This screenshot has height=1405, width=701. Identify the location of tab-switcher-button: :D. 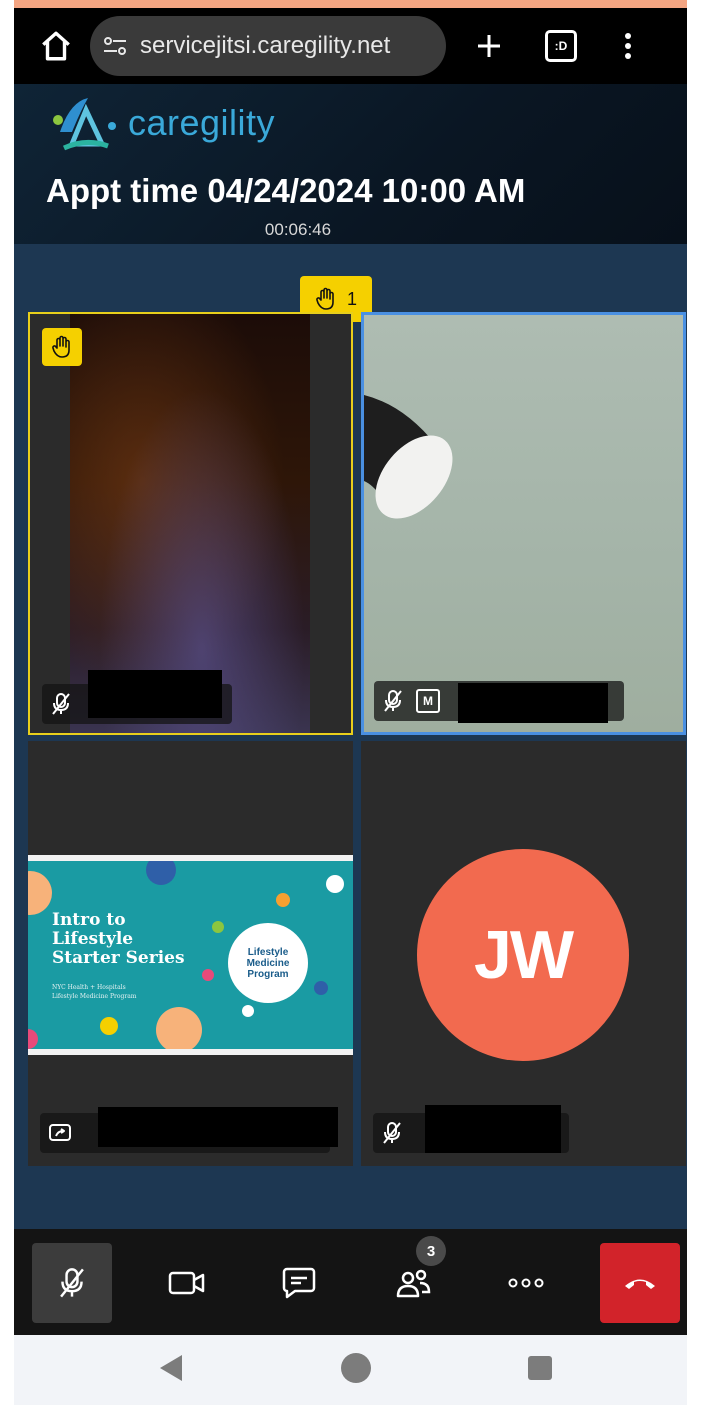
(561, 46).